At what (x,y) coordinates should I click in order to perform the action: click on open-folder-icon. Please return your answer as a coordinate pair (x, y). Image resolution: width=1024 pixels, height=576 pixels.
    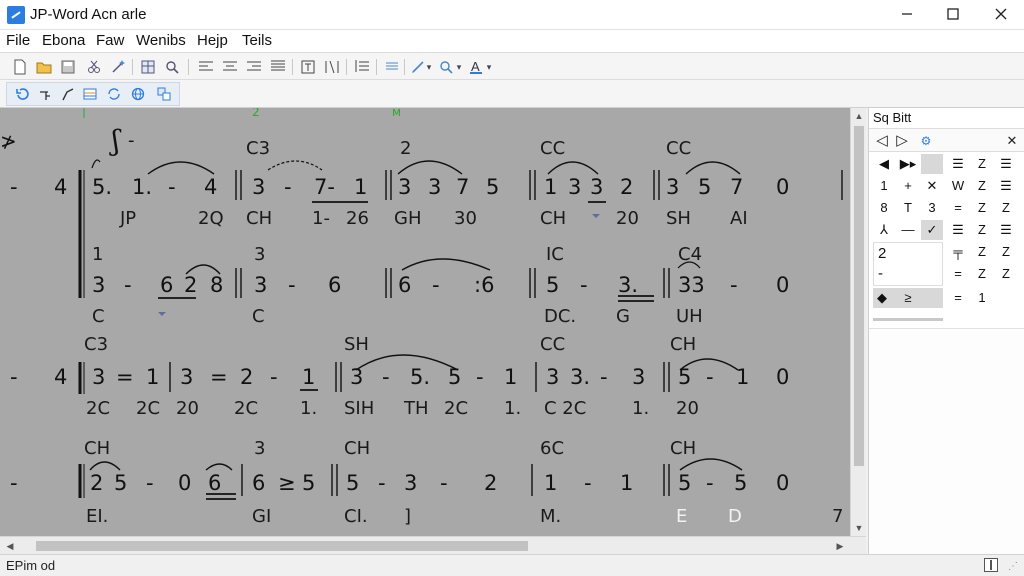
    Looking at the image, I should click on (44, 67).